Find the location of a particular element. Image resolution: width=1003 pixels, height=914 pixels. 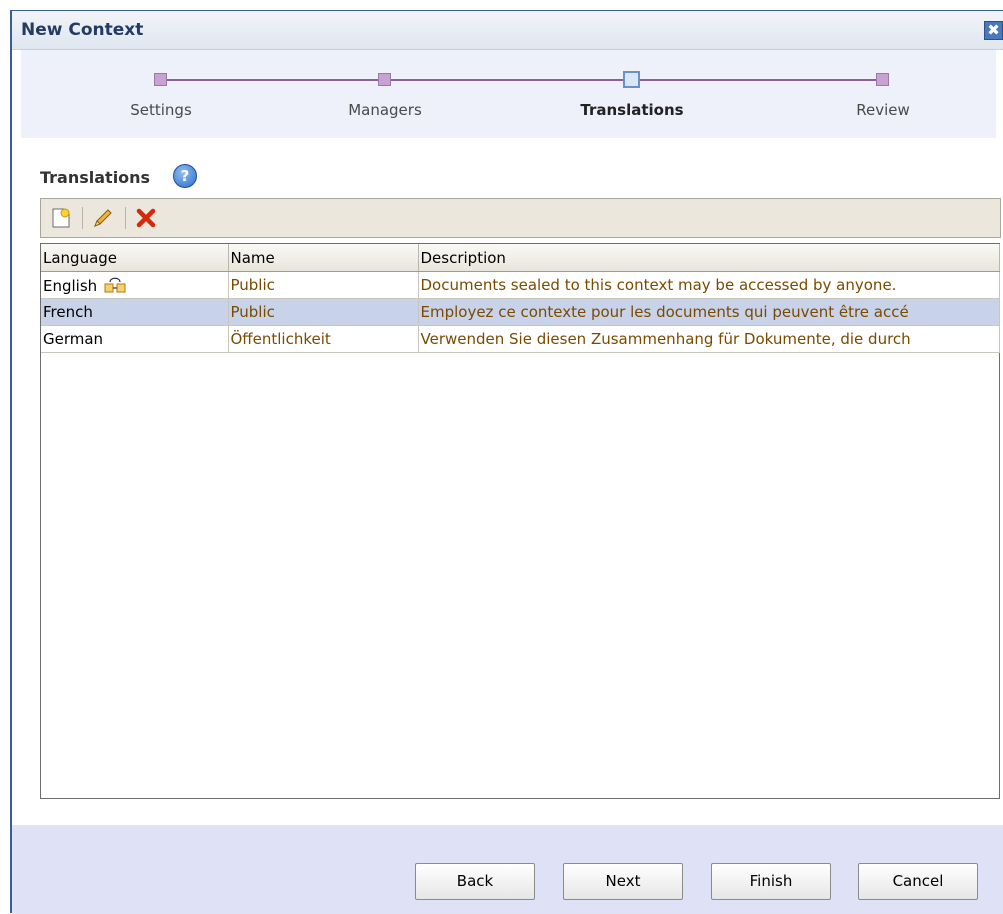

translation-swap-icon is located at coordinates (115, 284).